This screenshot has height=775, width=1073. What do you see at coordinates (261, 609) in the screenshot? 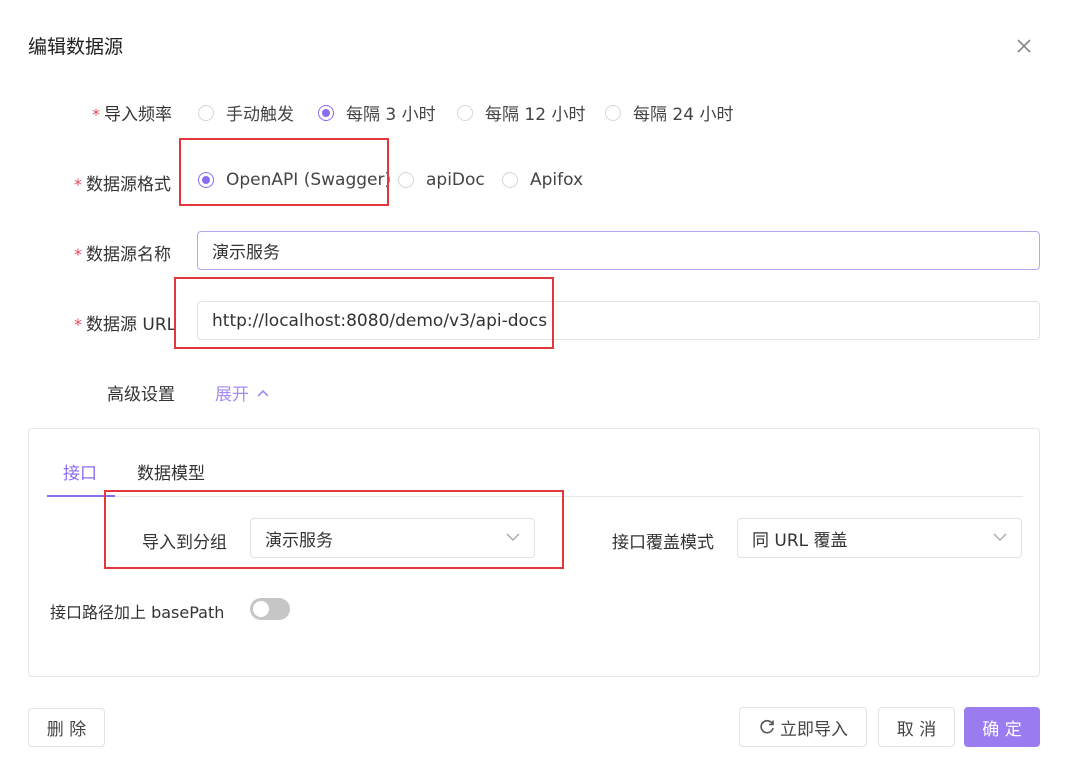
I see `switch-knob` at bounding box center [261, 609].